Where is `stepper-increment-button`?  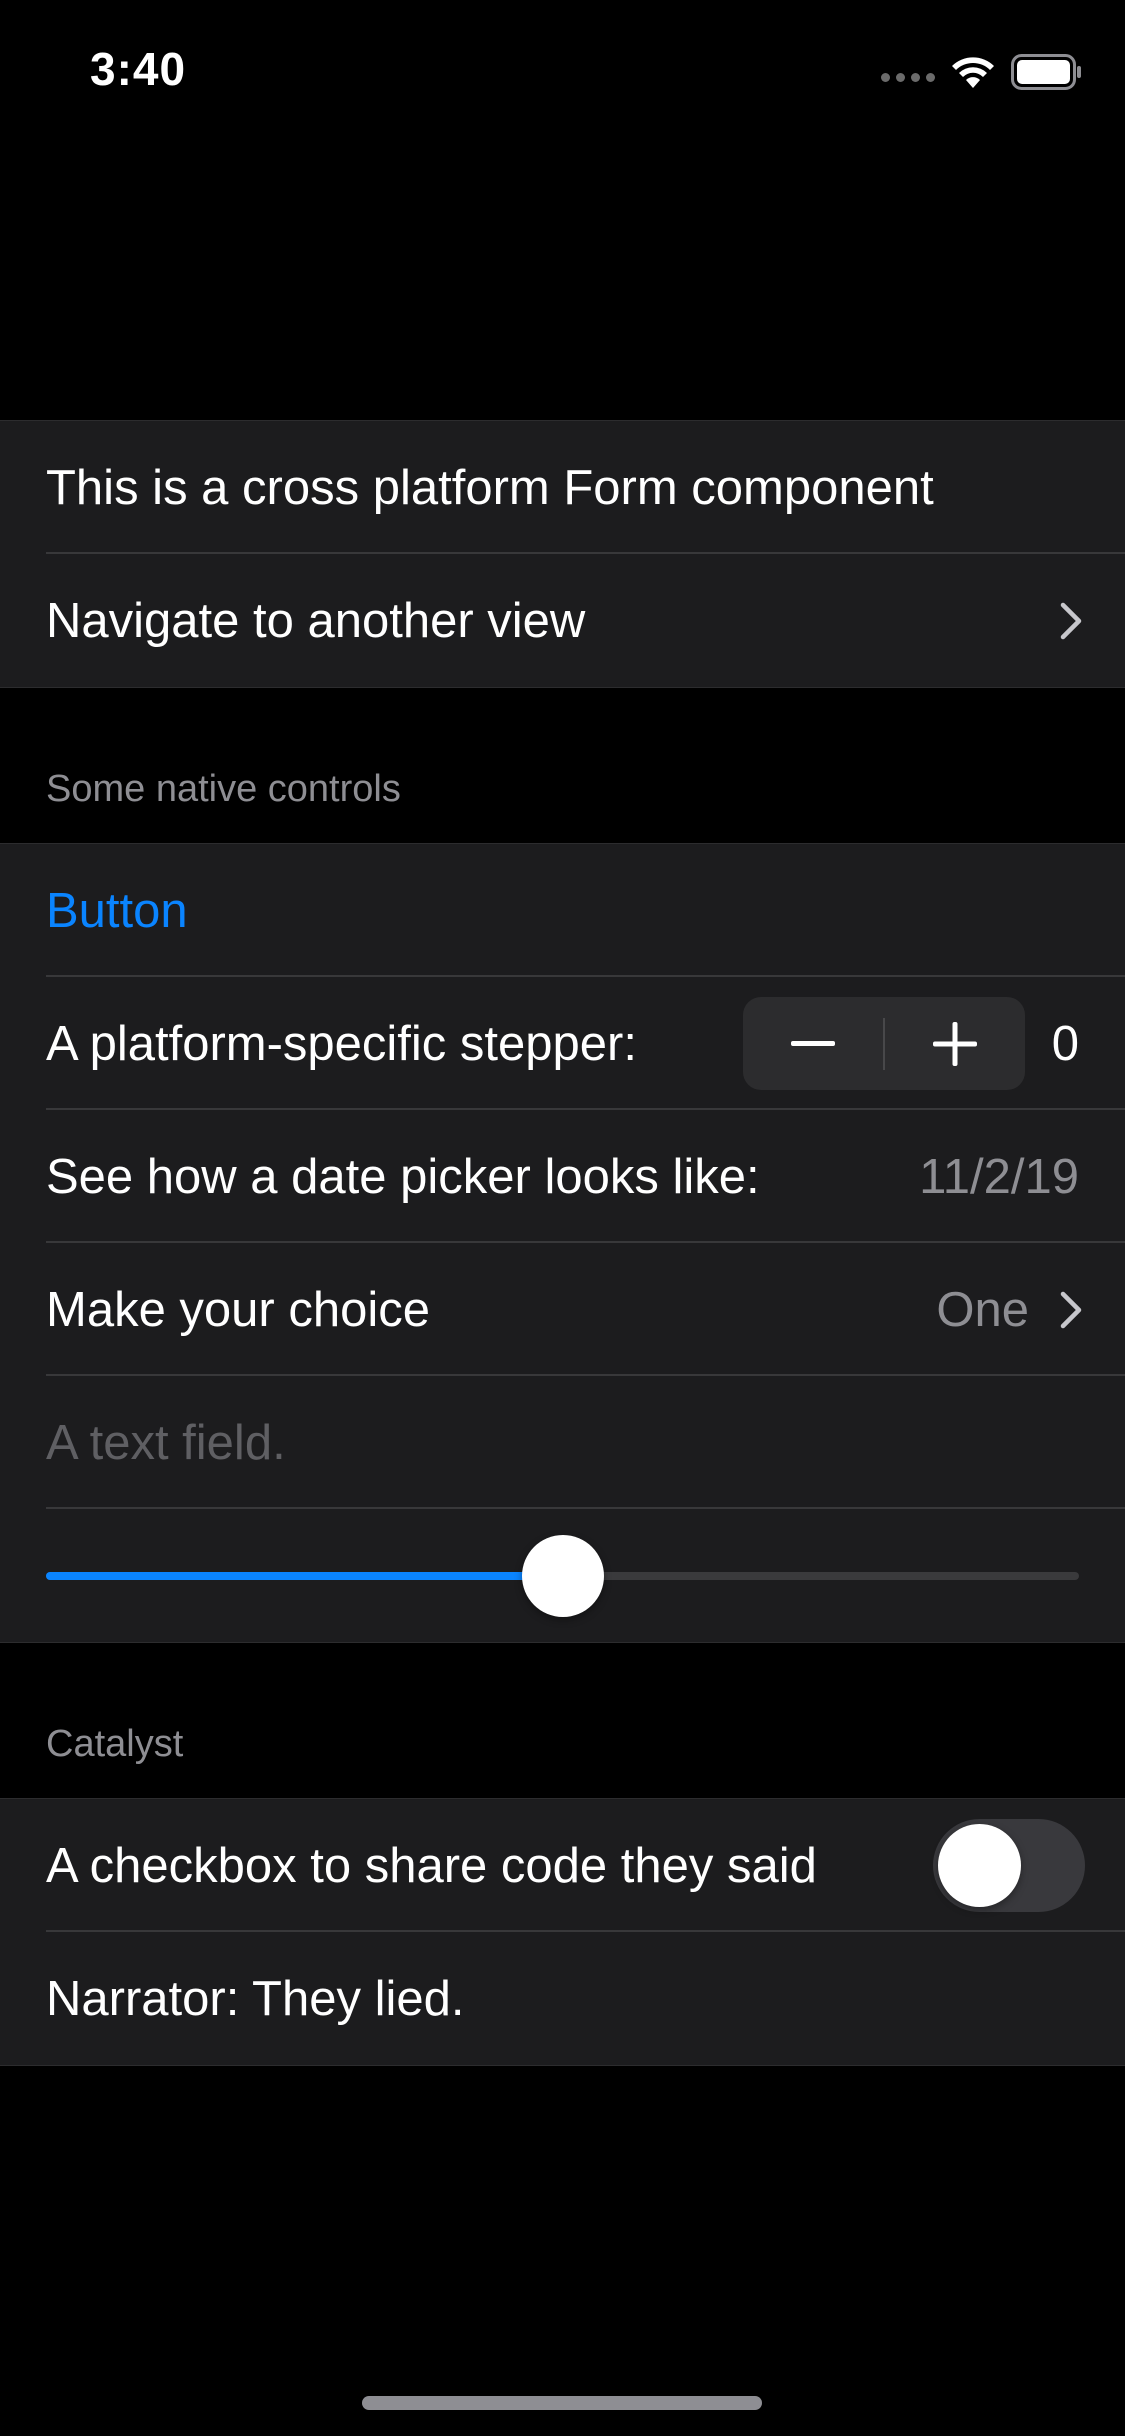 stepper-increment-button is located at coordinates (955, 1043).